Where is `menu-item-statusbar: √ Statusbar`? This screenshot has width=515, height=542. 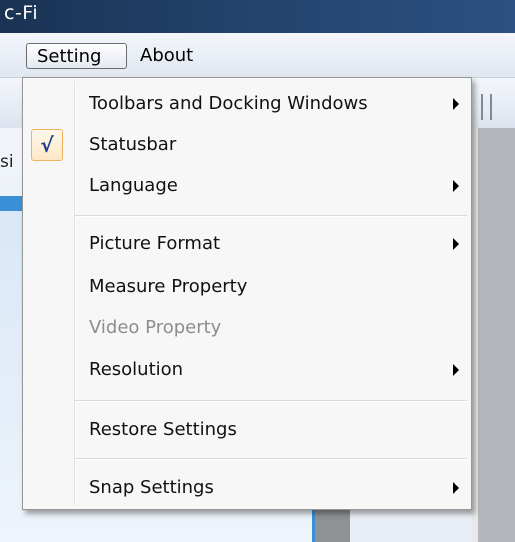 menu-item-statusbar: √ Statusbar is located at coordinates (247, 145).